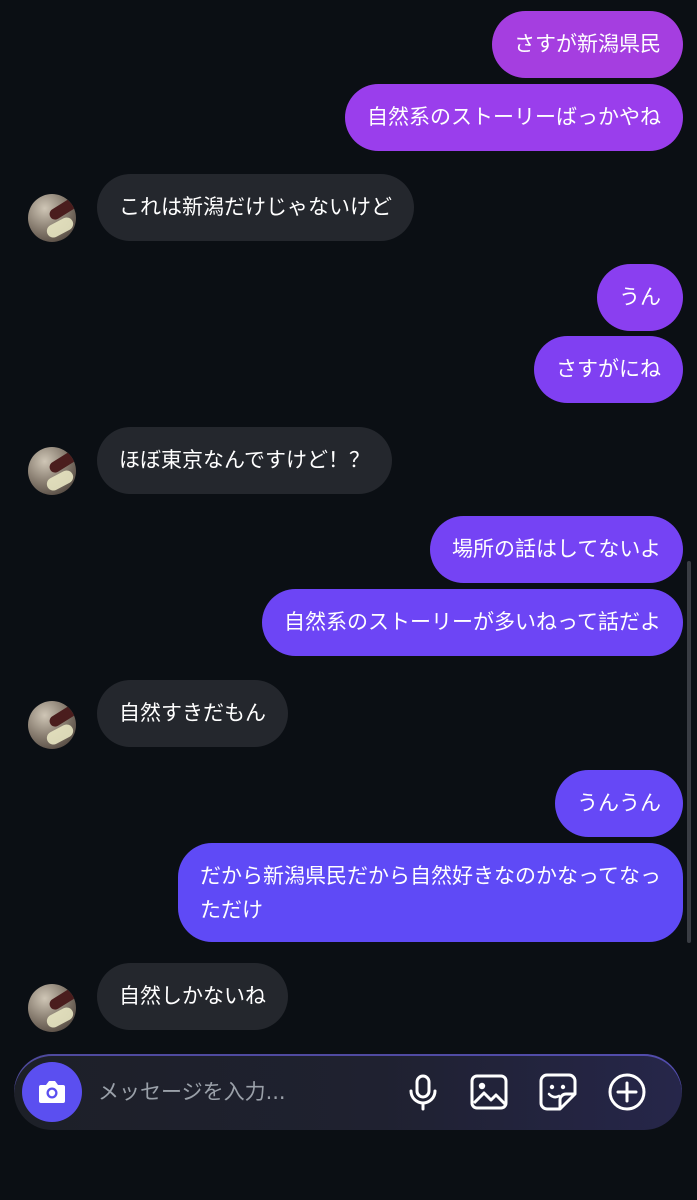 The height and width of the screenshot is (1200, 697). Describe the element at coordinates (472, 622) in the screenshot. I see `message-bubble-outgoing: 自然系のストーリーが多いねって話だよ` at that location.